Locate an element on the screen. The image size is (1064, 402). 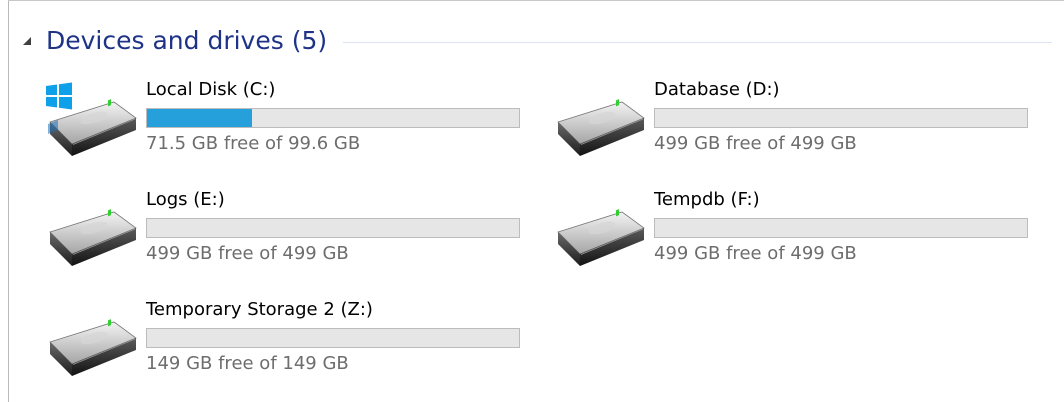
drive-tile-f: Tempdb (F:) 499 GB free of 499 GB is located at coordinates (789, 239).